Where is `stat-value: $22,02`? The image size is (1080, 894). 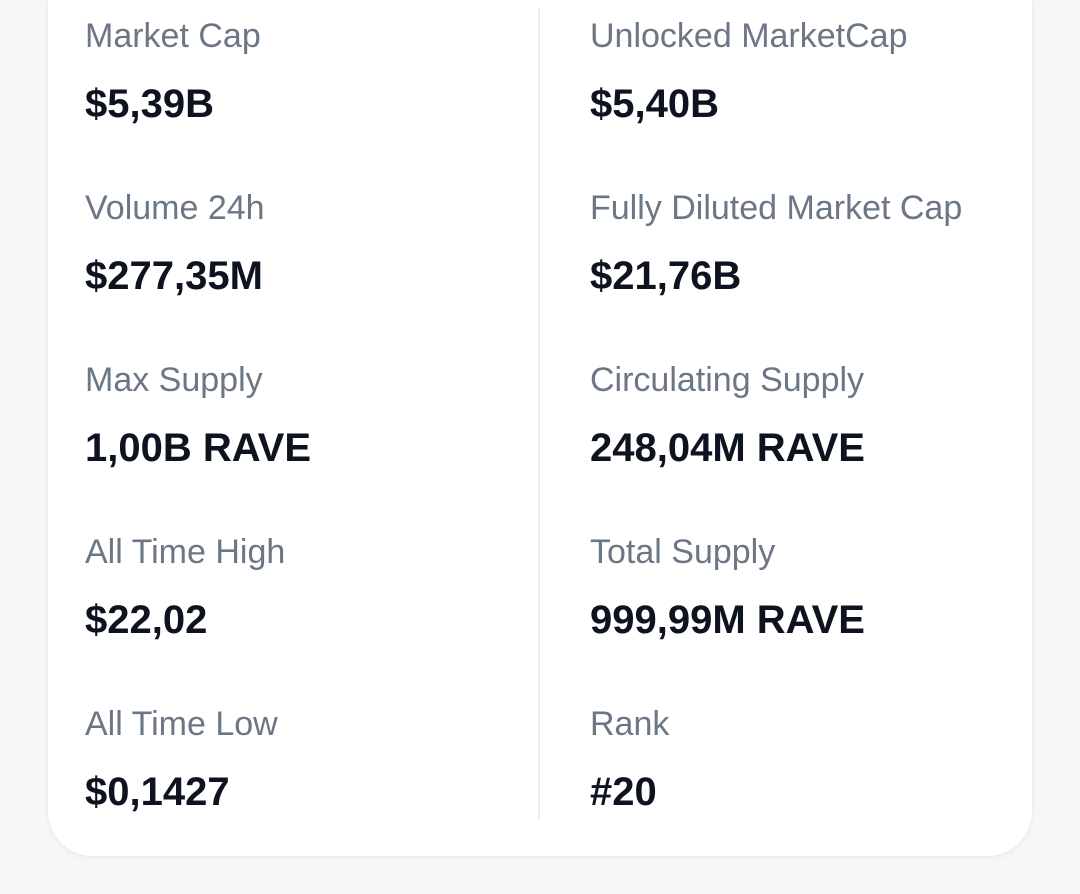
stat-value: $22,02 is located at coordinates (146, 620).